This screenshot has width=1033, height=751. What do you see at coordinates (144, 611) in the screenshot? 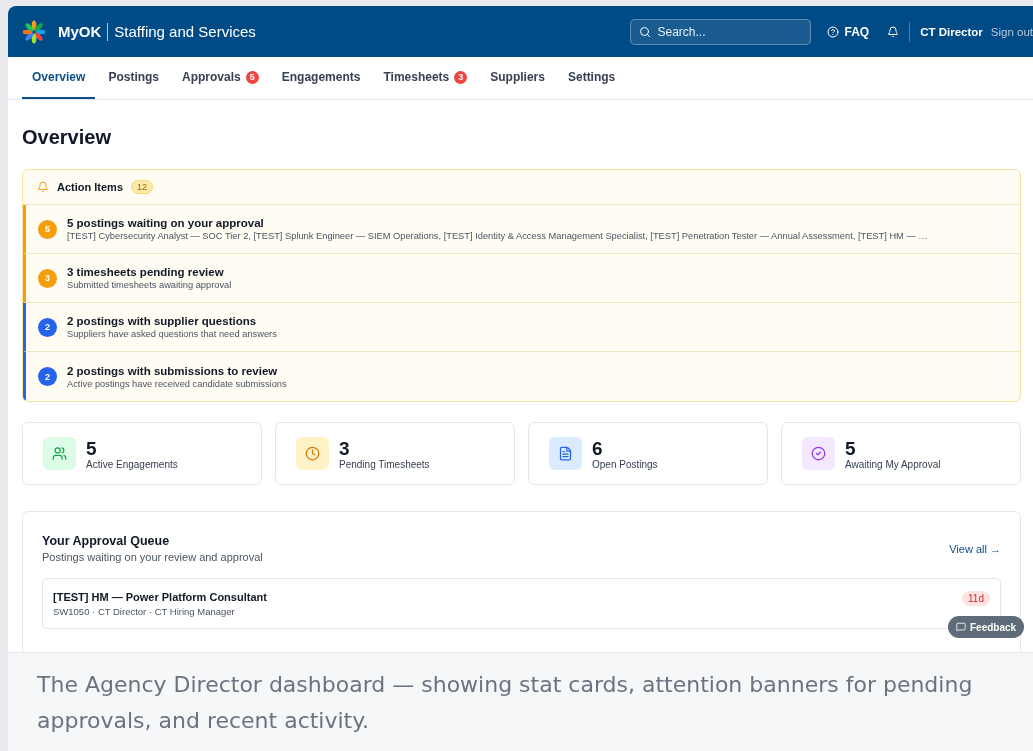
I see `posting-meta: SW1050 · CT Director · CT Hiring Manager` at bounding box center [144, 611].